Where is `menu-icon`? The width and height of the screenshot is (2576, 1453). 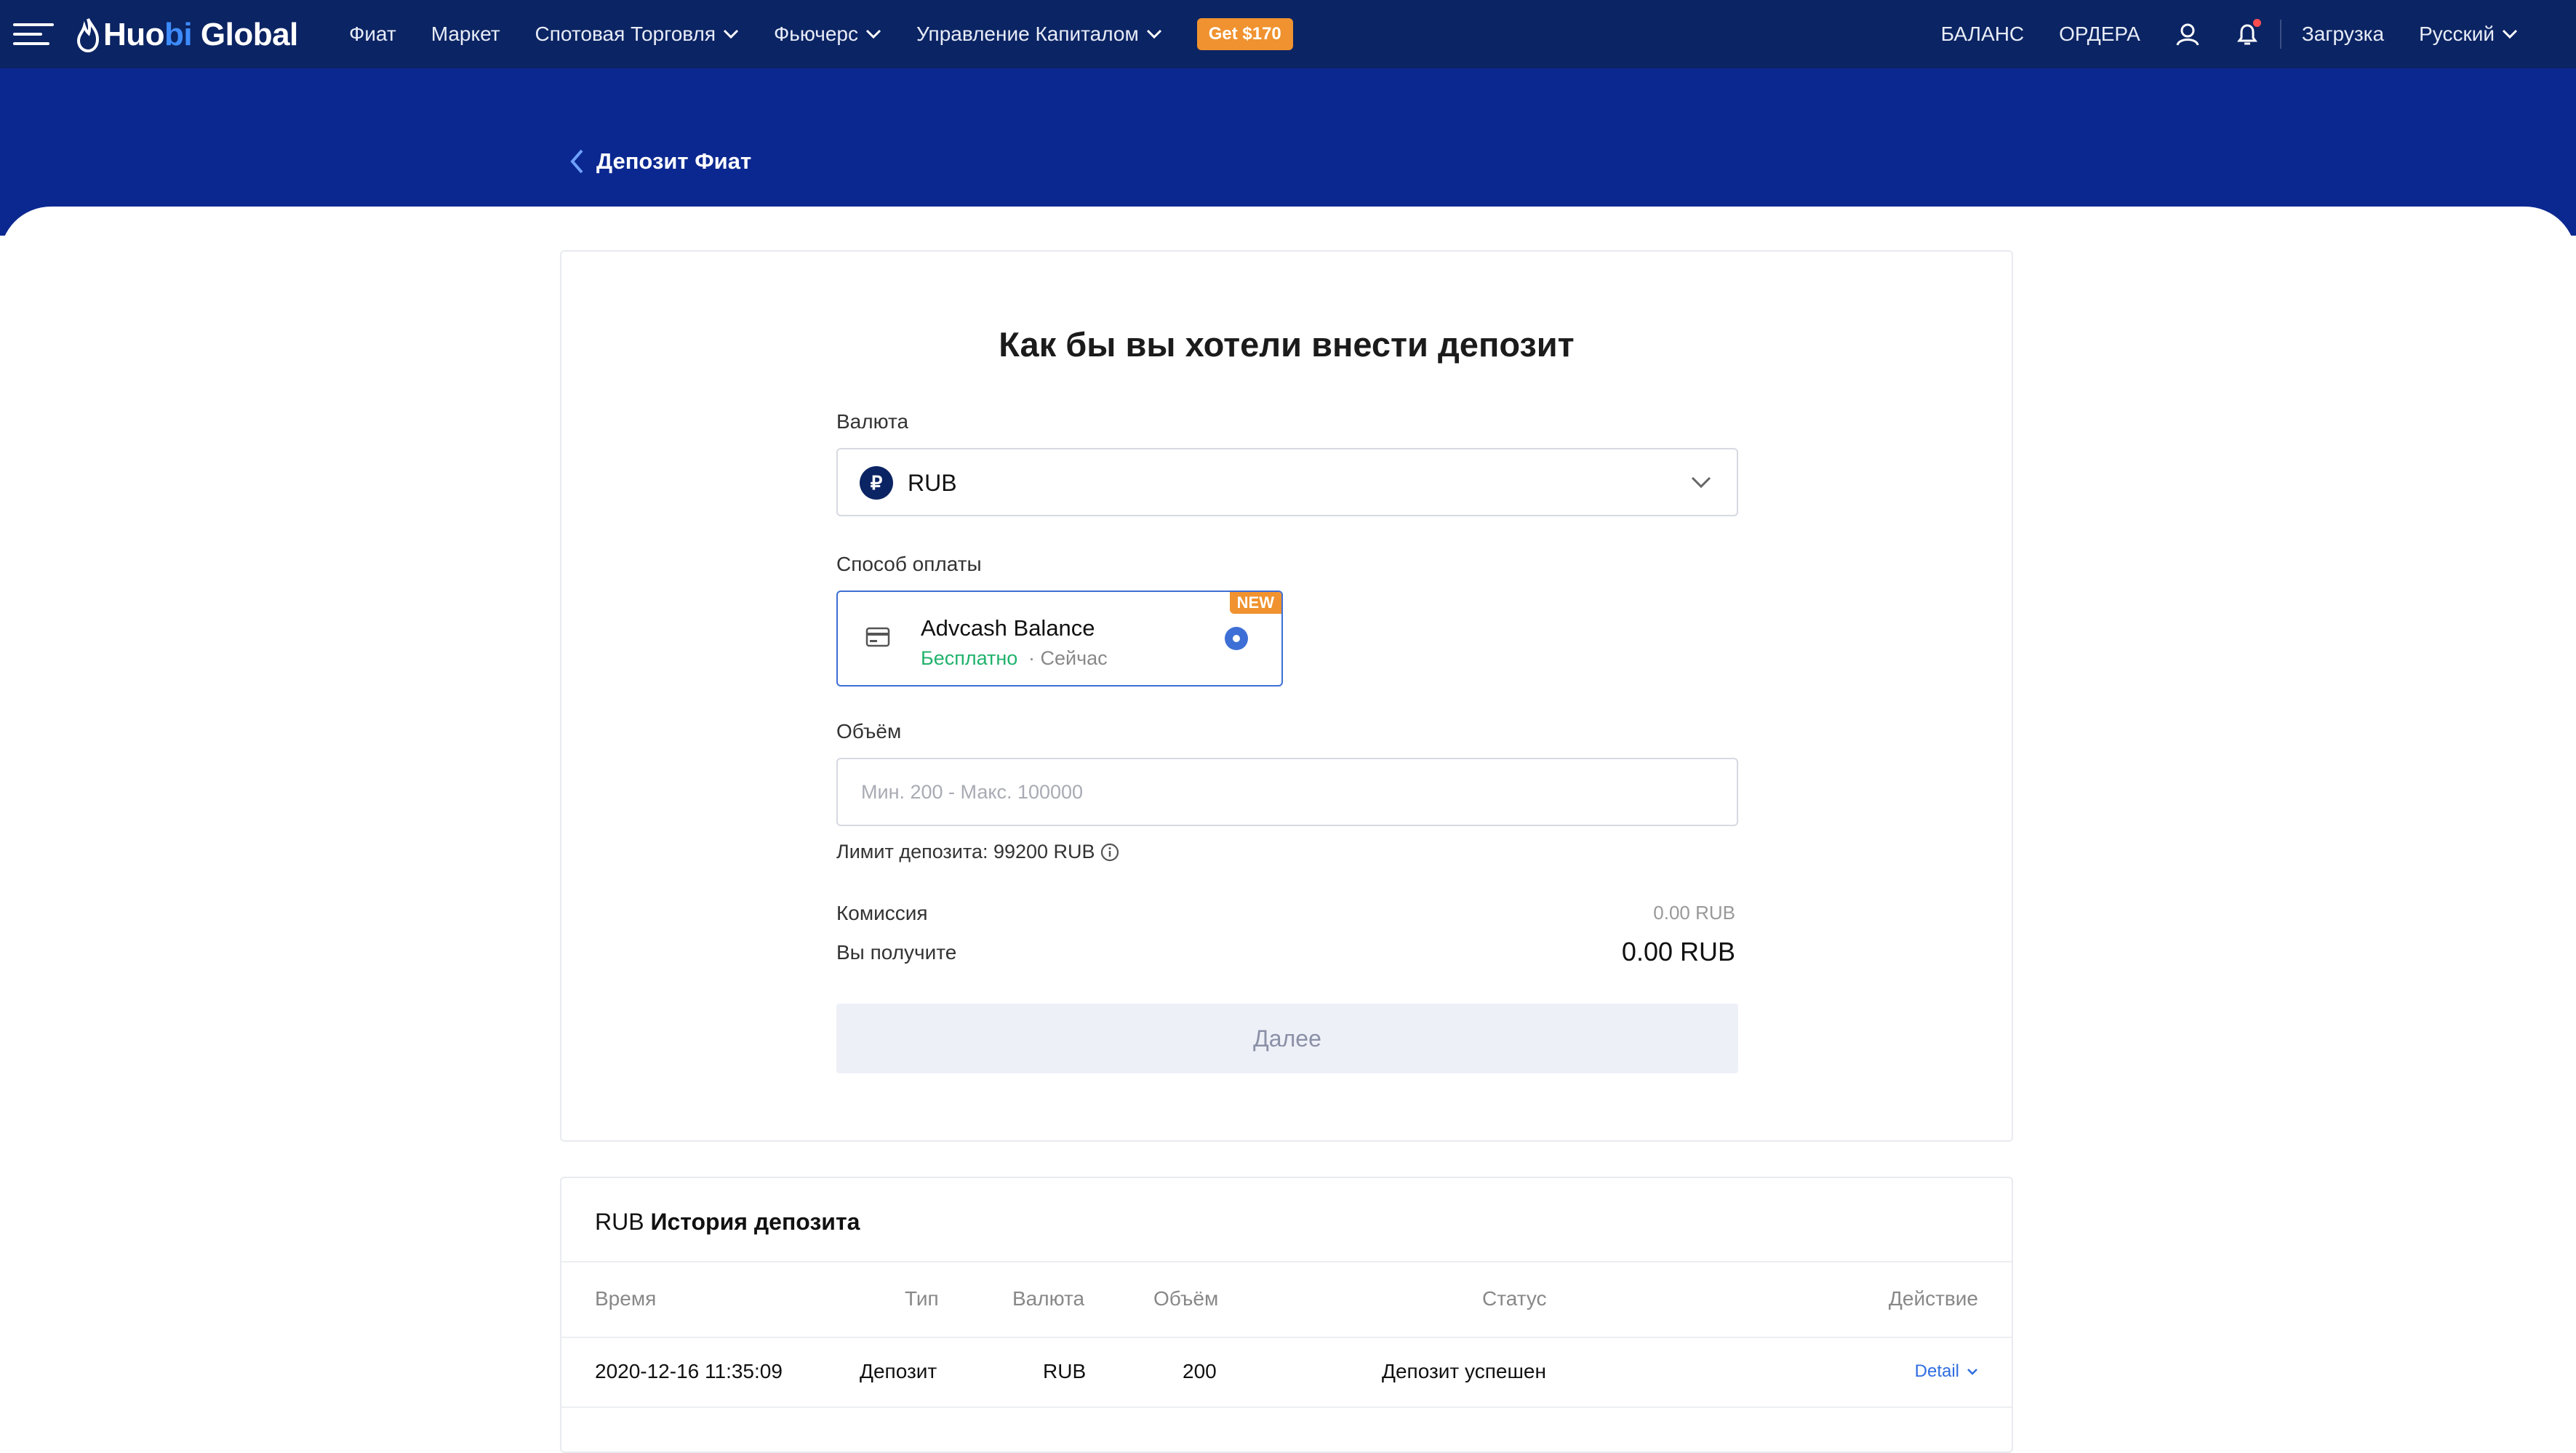
menu-icon is located at coordinates (33, 34).